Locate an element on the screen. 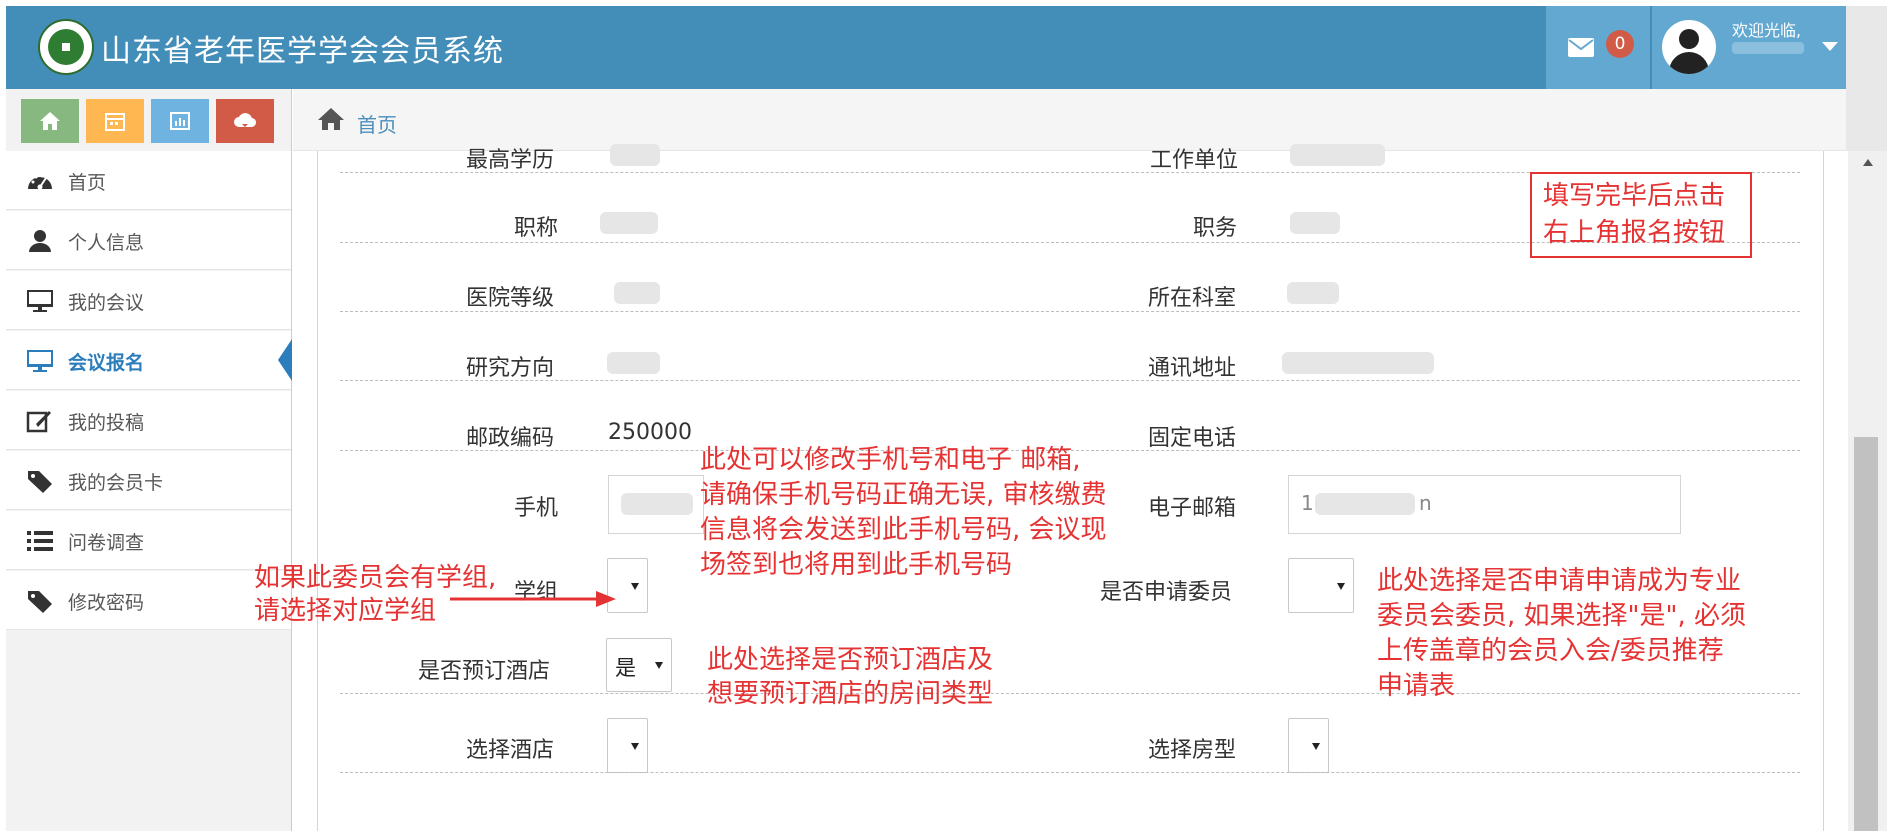  apply-committee-select is located at coordinates (1321, 585).